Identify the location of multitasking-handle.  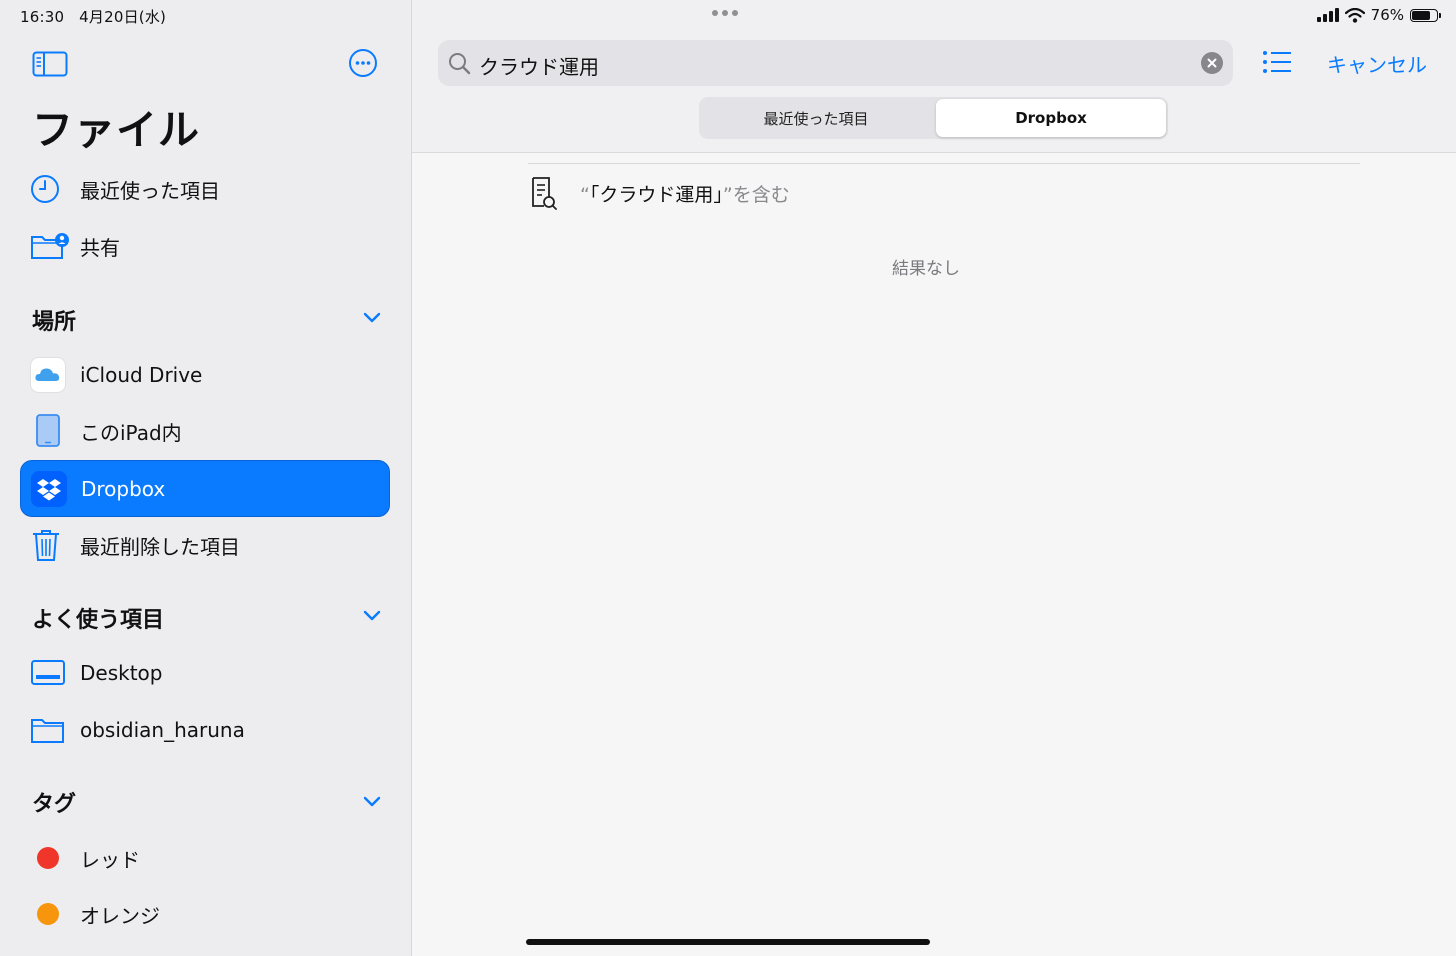
(725, 13).